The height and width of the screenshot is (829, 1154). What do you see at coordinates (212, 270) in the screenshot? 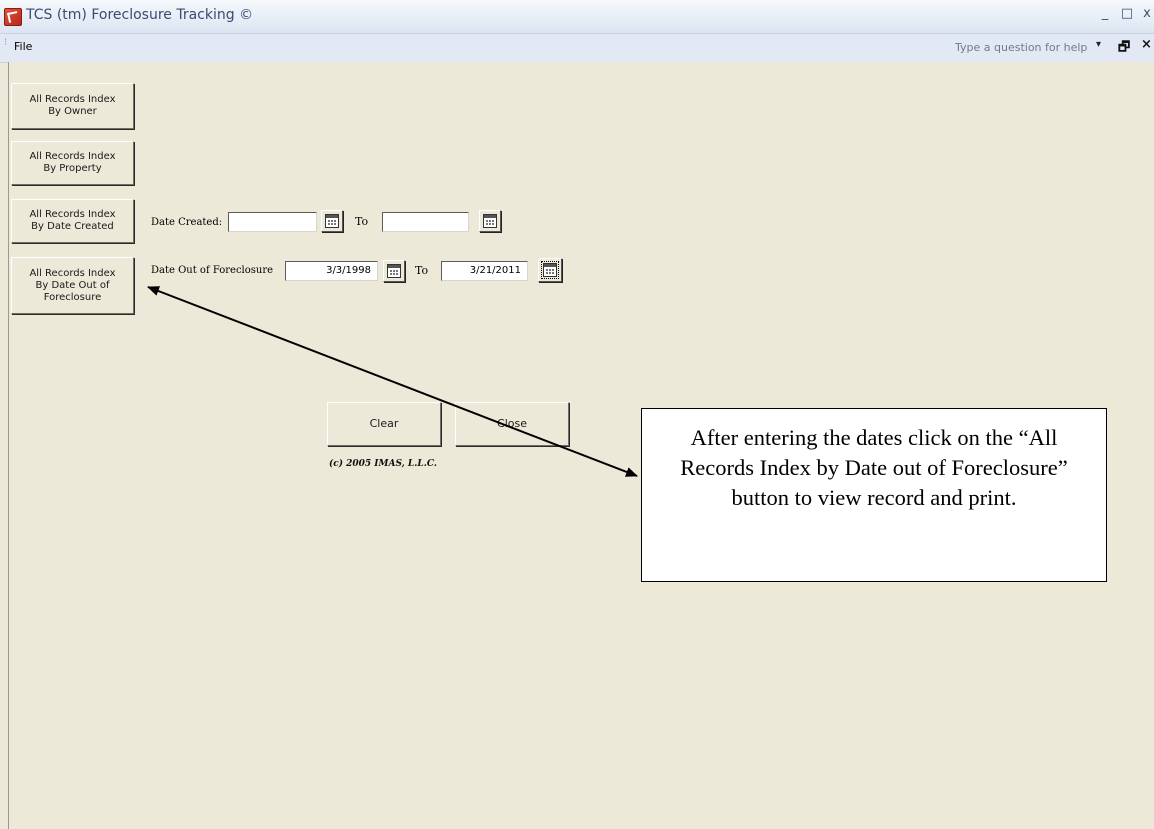
I see `date-out-label: Date Out of Foreclosure` at bounding box center [212, 270].